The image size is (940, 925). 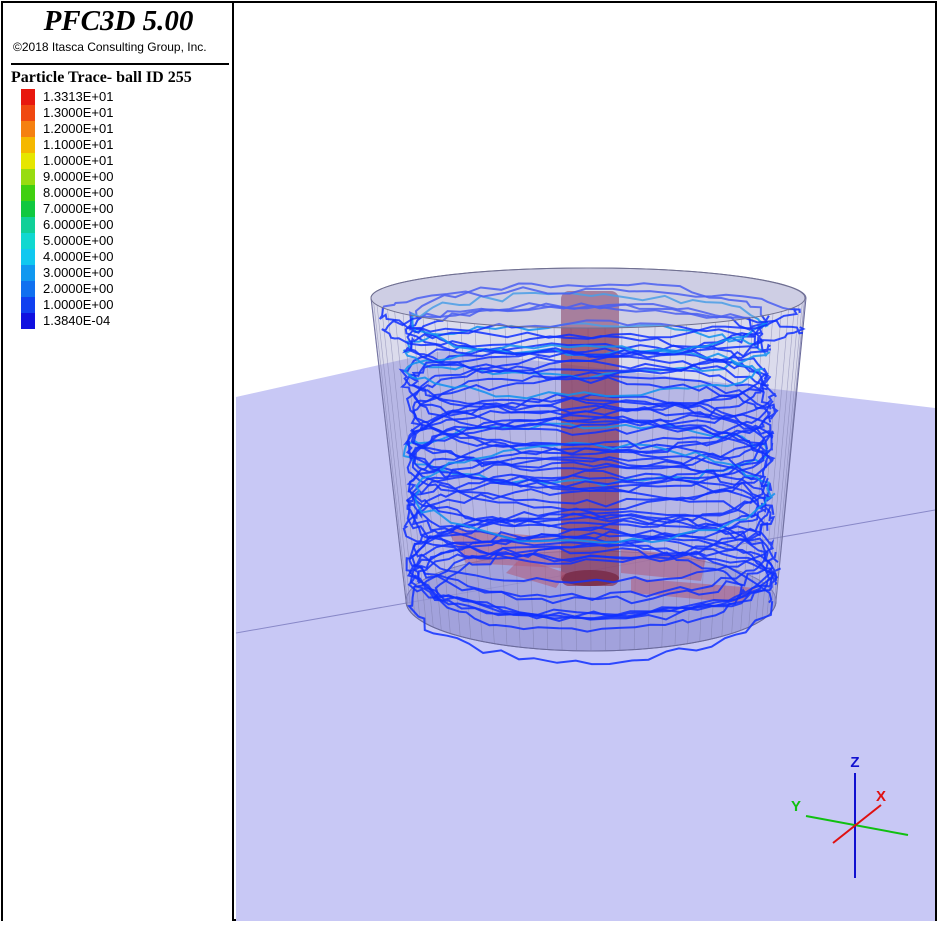 I want to click on legend-row: 3.0000E+00, so click(x=121, y=273).